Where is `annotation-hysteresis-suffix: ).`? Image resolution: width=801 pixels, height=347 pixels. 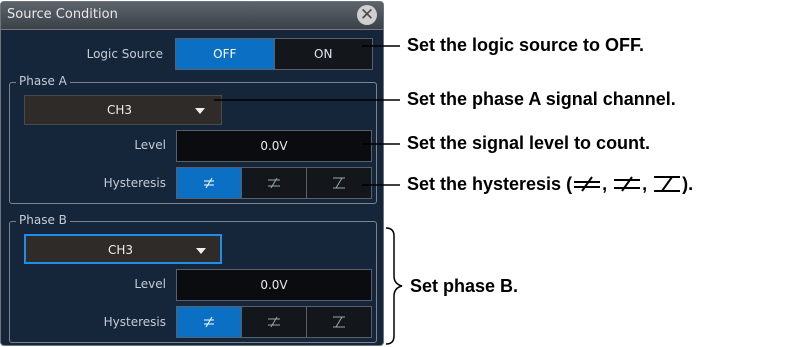
annotation-hysteresis-suffix: ). is located at coordinates (688, 184).